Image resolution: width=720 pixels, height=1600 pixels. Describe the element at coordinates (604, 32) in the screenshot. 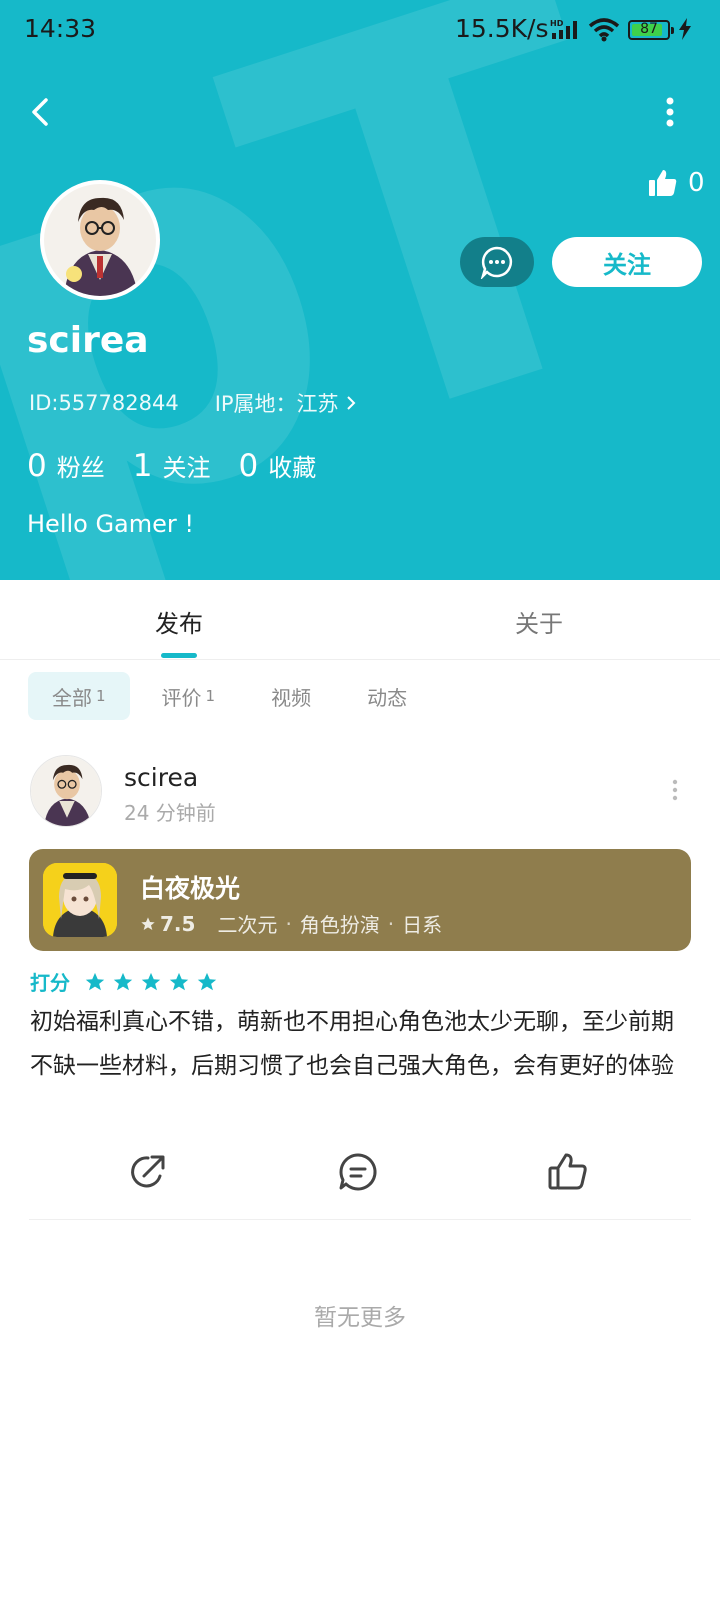

I see `wifi-icon` at that location.